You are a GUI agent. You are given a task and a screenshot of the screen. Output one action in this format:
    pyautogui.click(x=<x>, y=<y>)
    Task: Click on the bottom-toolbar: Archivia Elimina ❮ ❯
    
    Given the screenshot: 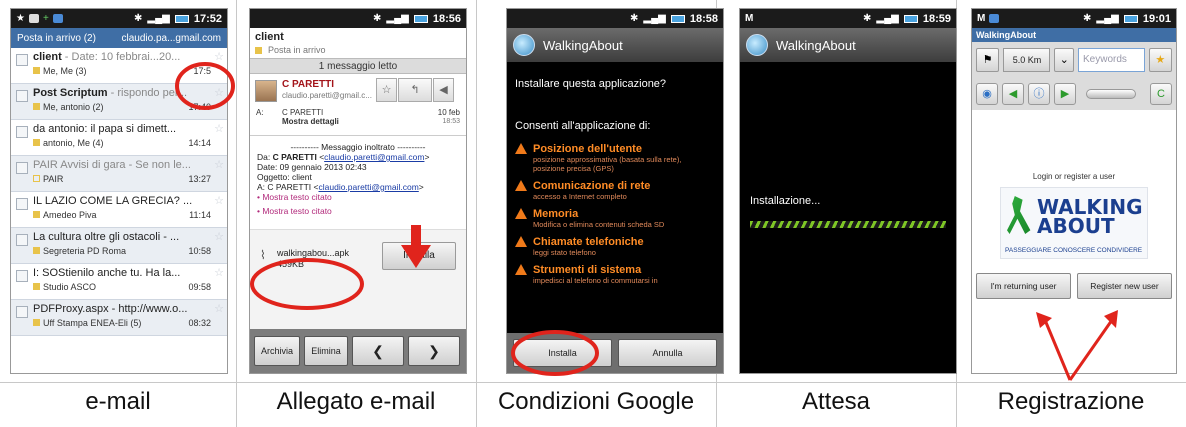 What is the action you would take?
    pyautogui.click(x=358, y=351)
    